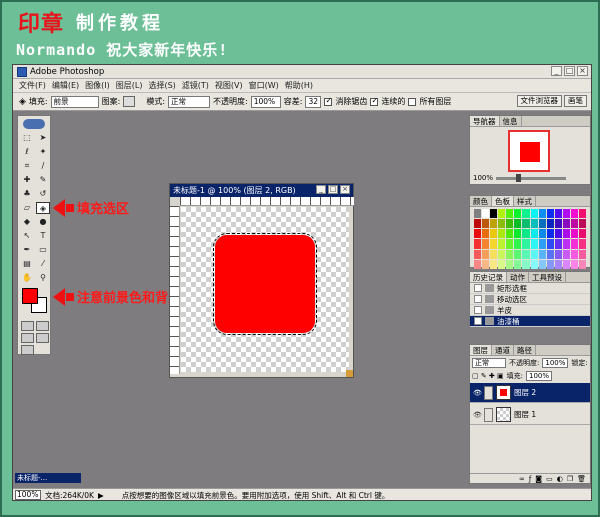 This screenshot has height=517, width=600. What do you see at coordinates (412, 101) in the screenshot?
I see `all-layers-checkbox` at bounding box center [412, 101].